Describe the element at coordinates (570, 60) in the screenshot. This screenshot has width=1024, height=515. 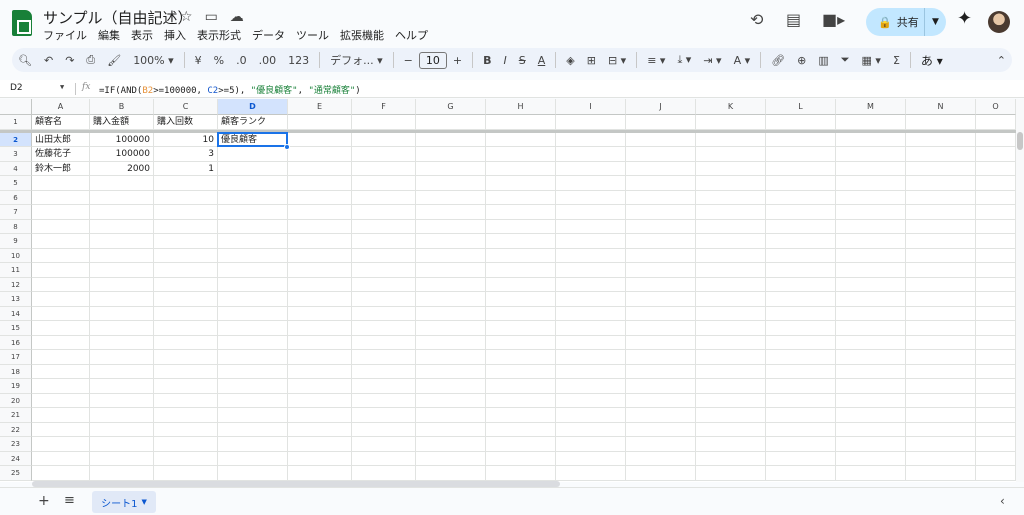
I see `fill-color-icon: ◈` at that location.